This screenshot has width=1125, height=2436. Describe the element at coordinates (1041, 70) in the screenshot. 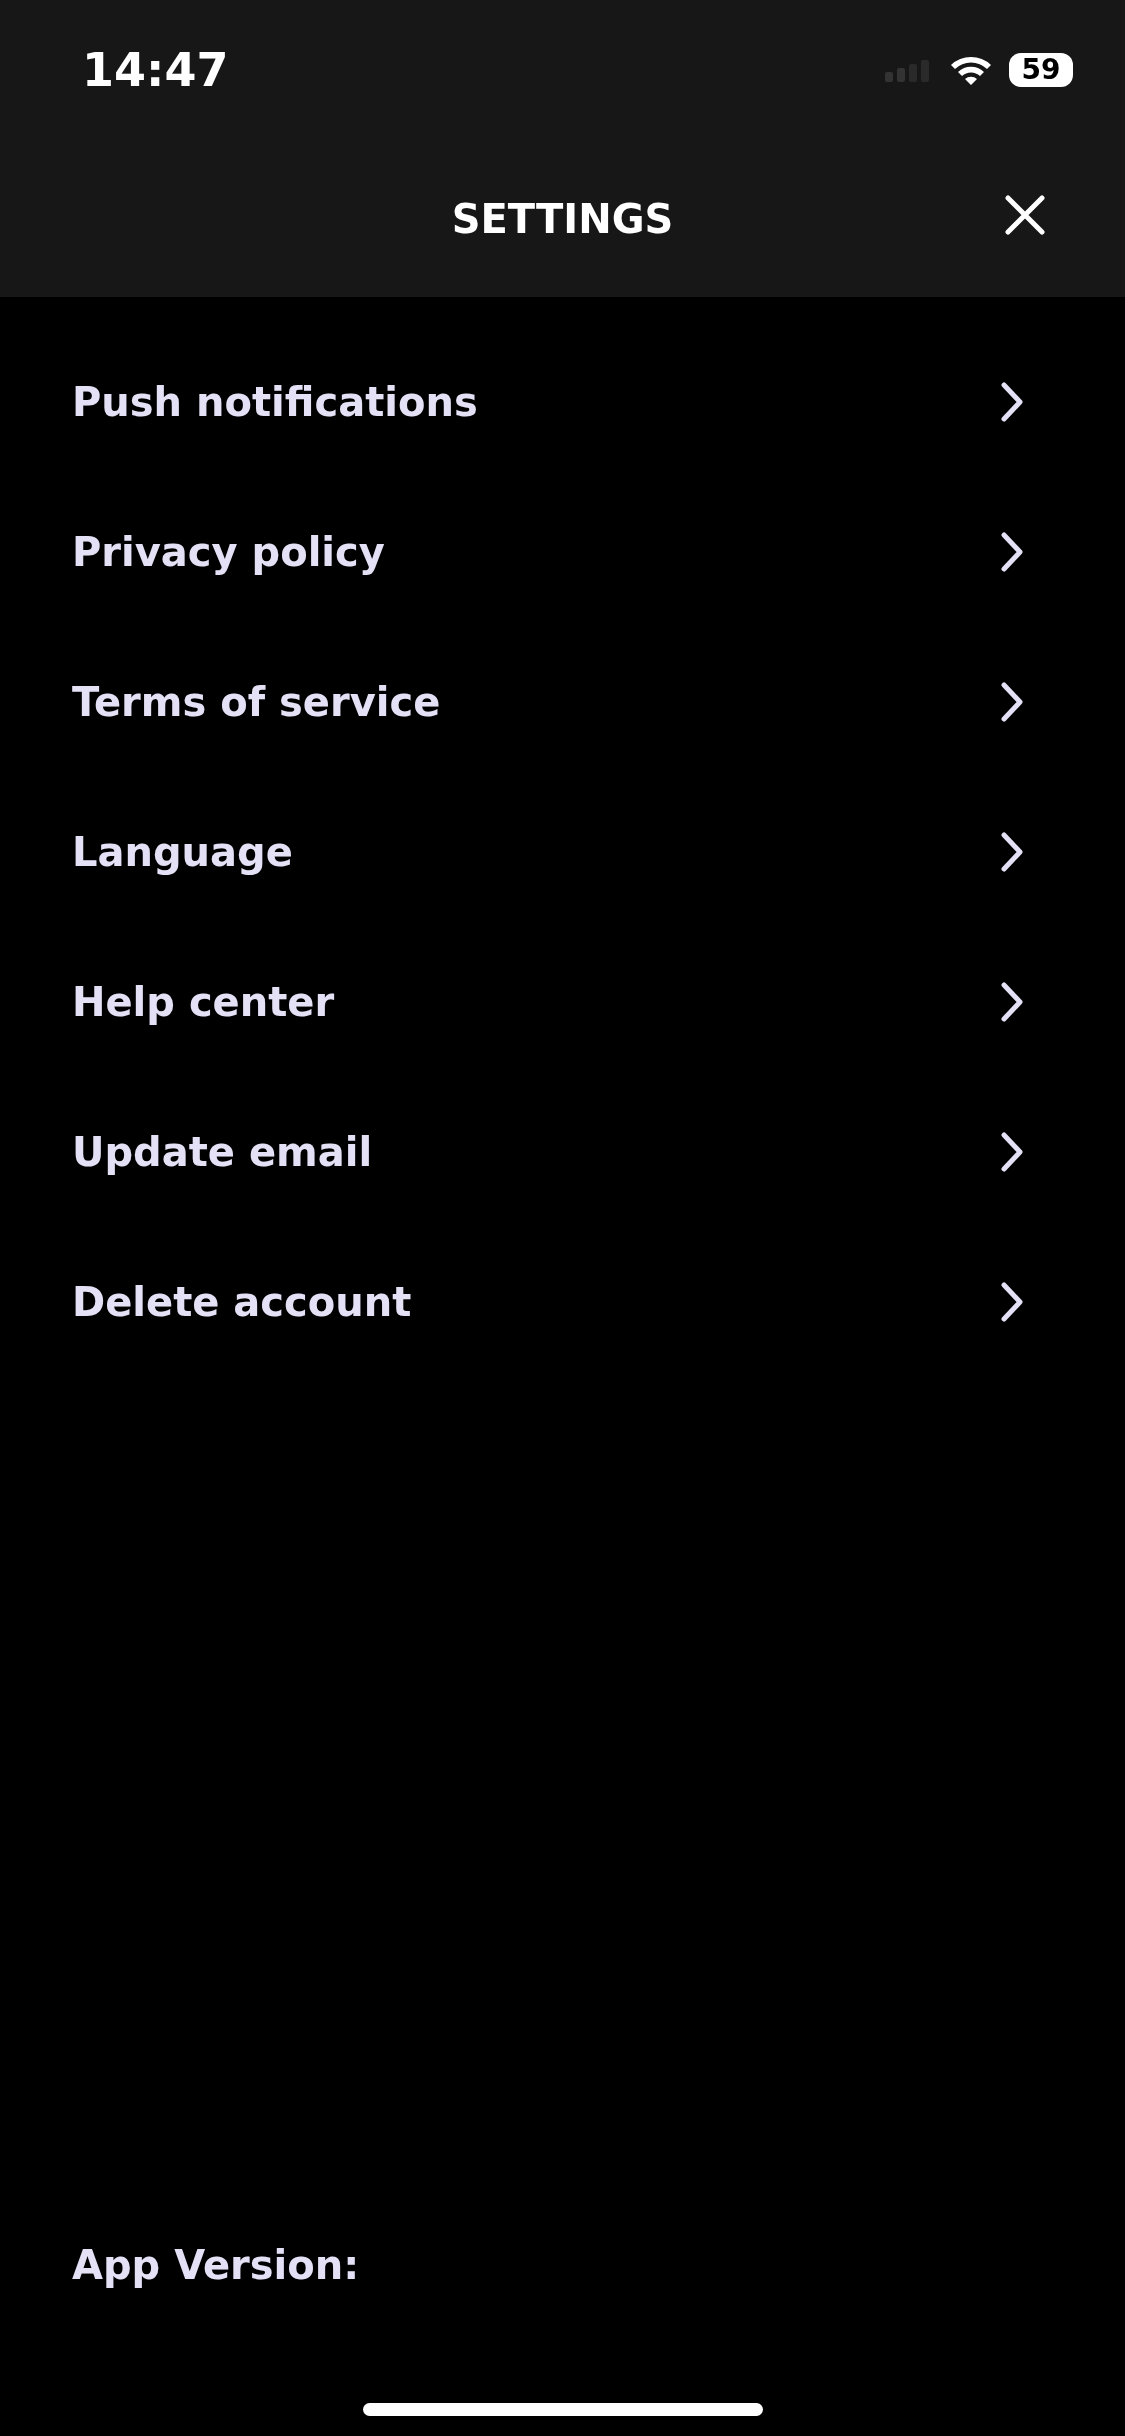

I see `battery-level: 59` at that location.